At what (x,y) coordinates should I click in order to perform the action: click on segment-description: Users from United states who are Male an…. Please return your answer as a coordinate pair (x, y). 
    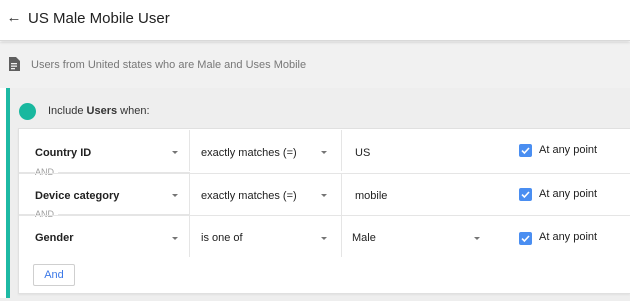
    Looking at the image, I should click on (169, 65).